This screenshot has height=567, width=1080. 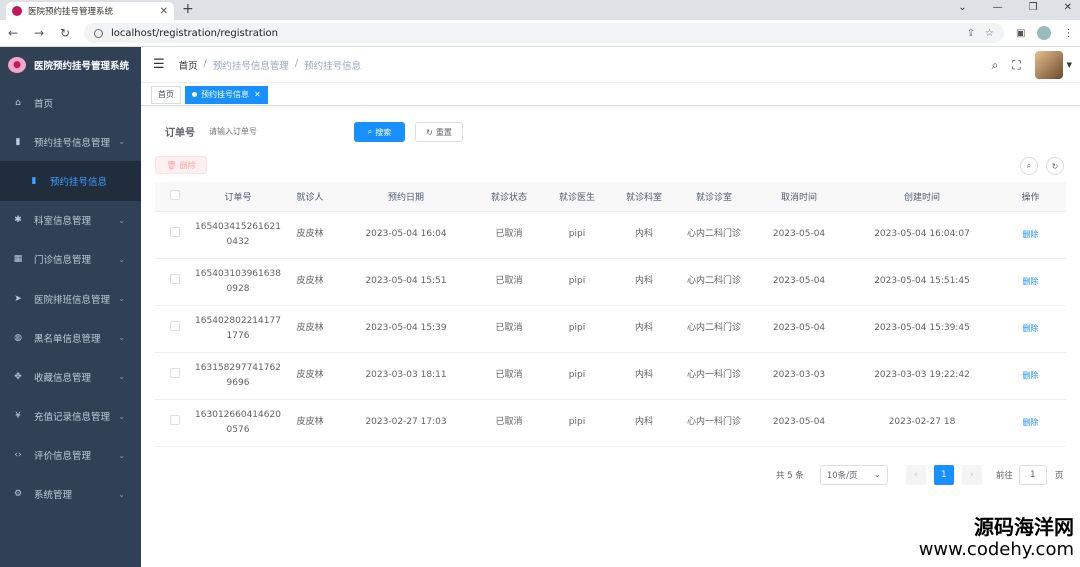 What do you see at coordinates (998, 7) in the screenshot?
I see `minimize-icon: —` at bounding box center [998, 7].